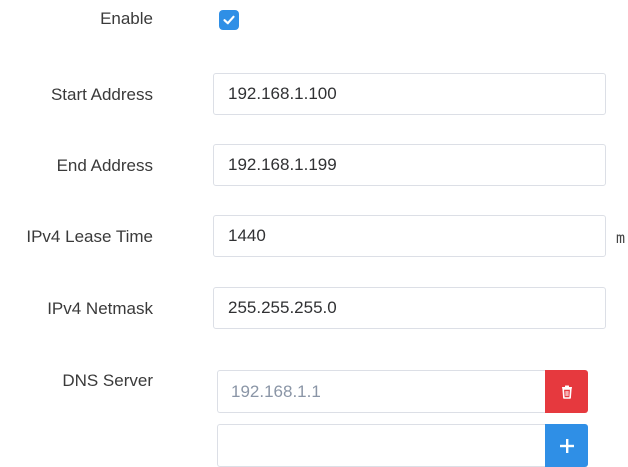 The height and width of the screenshot is (467, 628). What do you see at coordinates (100, 308) in the screenshot?
I see `netmask-label: IPv4 Netmask` at bounding box center [100, 308].